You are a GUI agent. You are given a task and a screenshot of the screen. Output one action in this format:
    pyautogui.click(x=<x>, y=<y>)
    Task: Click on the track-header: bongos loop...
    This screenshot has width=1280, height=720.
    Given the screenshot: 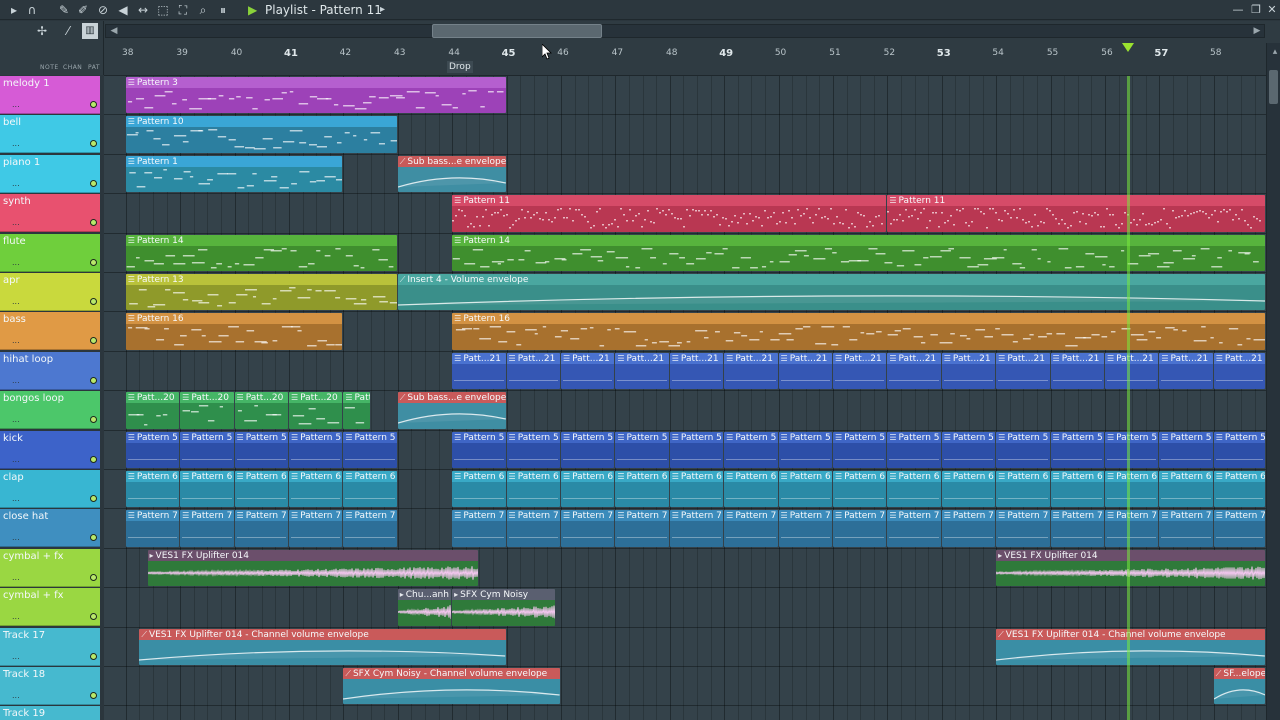 What is the action you would take?
    pyautogui.click(x=50, y=410)
    